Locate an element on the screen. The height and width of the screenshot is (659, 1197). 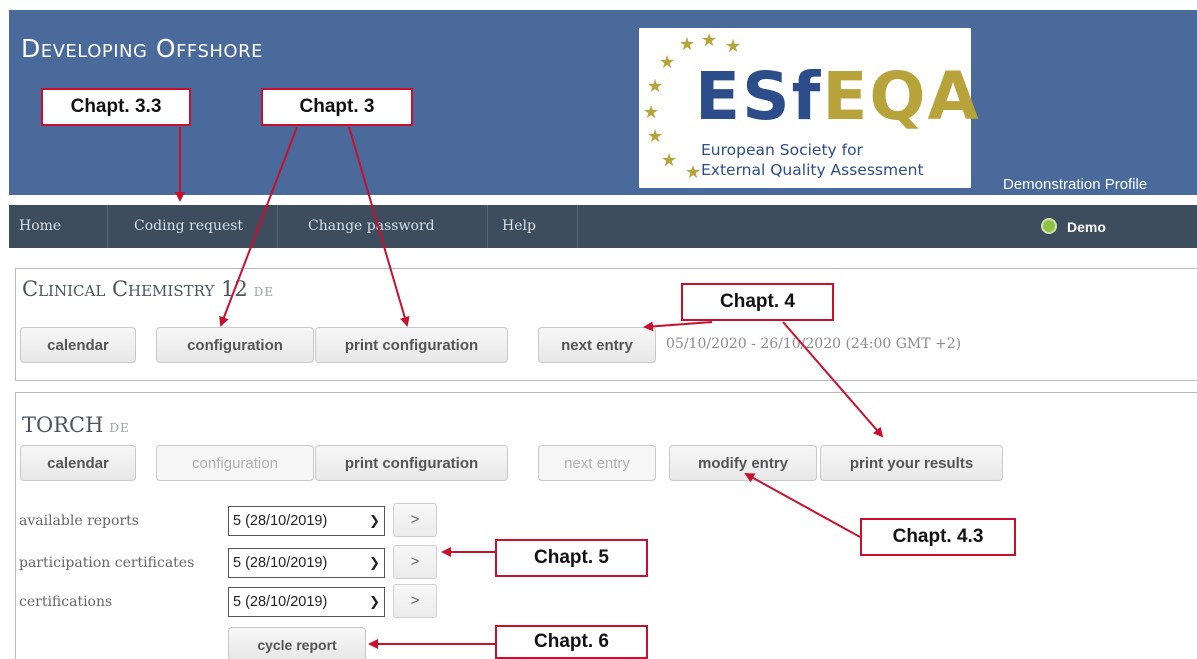
callout-chapter-6: Chapt. 6 is located at coordinates (571, 642).